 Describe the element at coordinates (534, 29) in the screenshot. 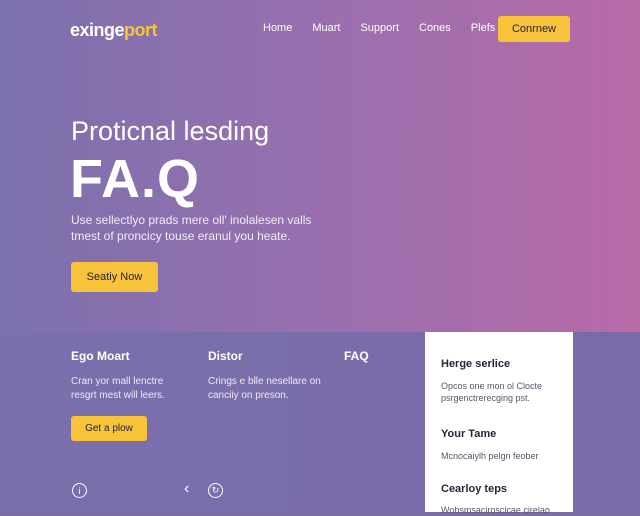

I see `header-cta-button: Conrnew` at that location.